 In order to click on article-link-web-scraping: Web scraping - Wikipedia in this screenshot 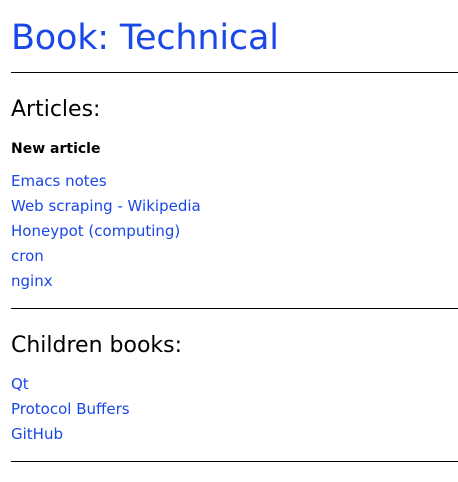, I will do `click(106, 206)`.